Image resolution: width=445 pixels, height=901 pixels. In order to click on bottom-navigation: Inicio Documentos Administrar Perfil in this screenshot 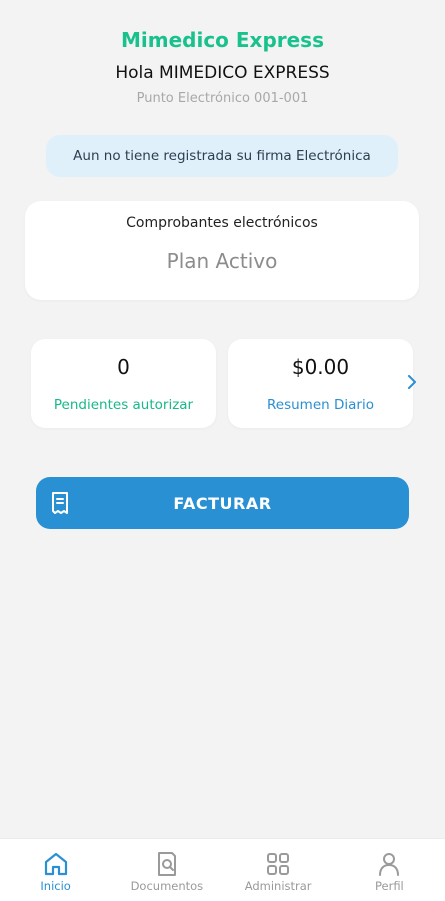, I will do `click(222, 869)`.